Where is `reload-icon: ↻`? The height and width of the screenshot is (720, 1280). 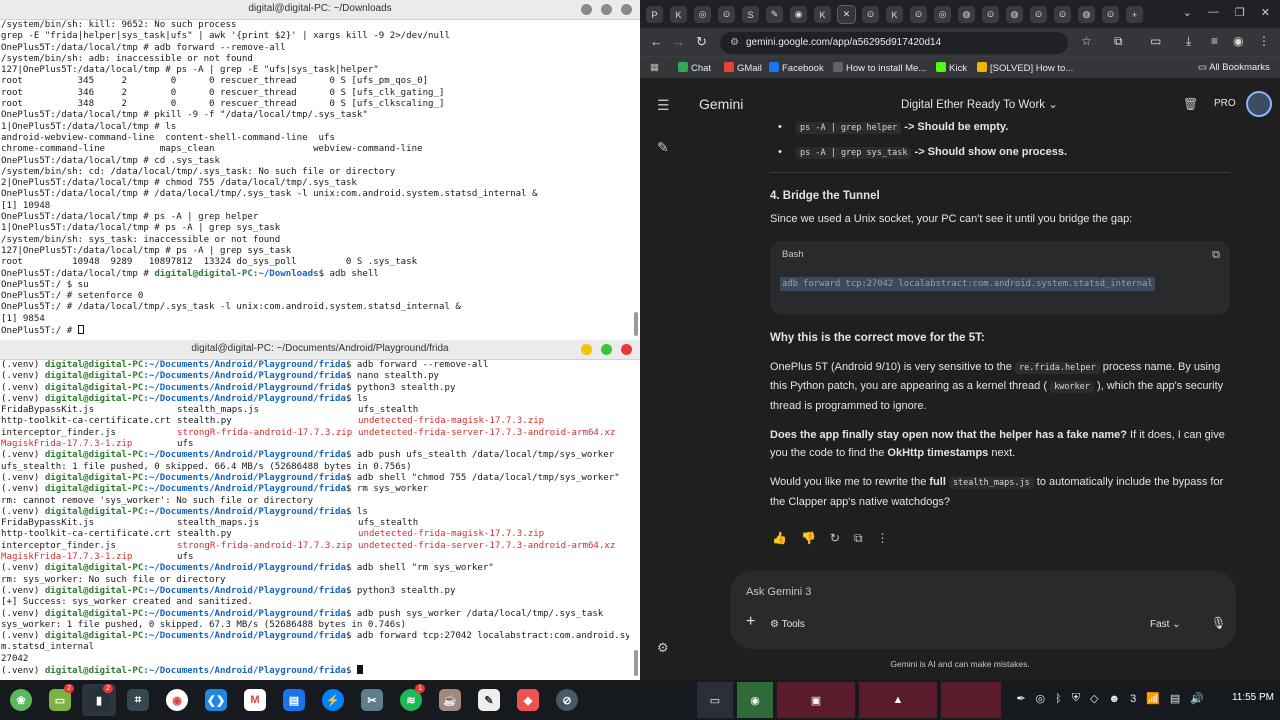
reload-icon: ↻ is located at coordinates (701, 42).